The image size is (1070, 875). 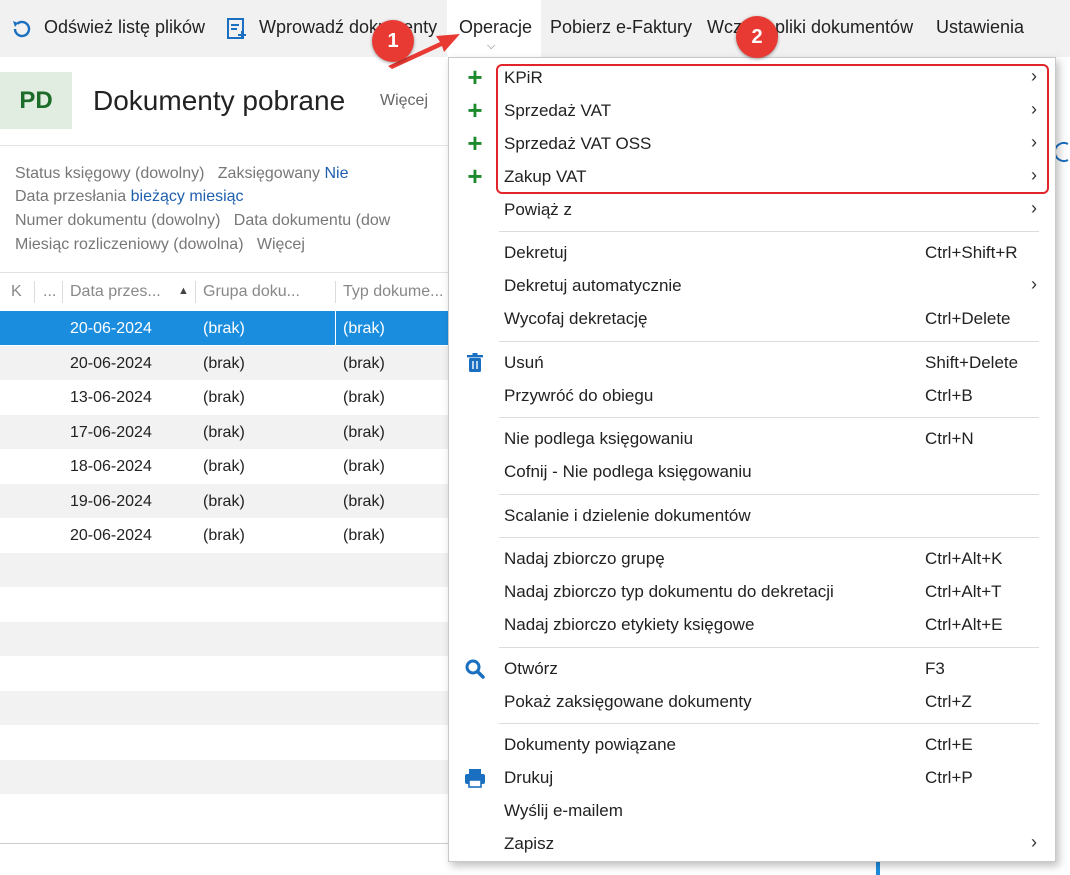 I want to click on menu-item: Pokaż zaksięgowane dokumenty Ctrl+Z, so click(x=752, y=702).